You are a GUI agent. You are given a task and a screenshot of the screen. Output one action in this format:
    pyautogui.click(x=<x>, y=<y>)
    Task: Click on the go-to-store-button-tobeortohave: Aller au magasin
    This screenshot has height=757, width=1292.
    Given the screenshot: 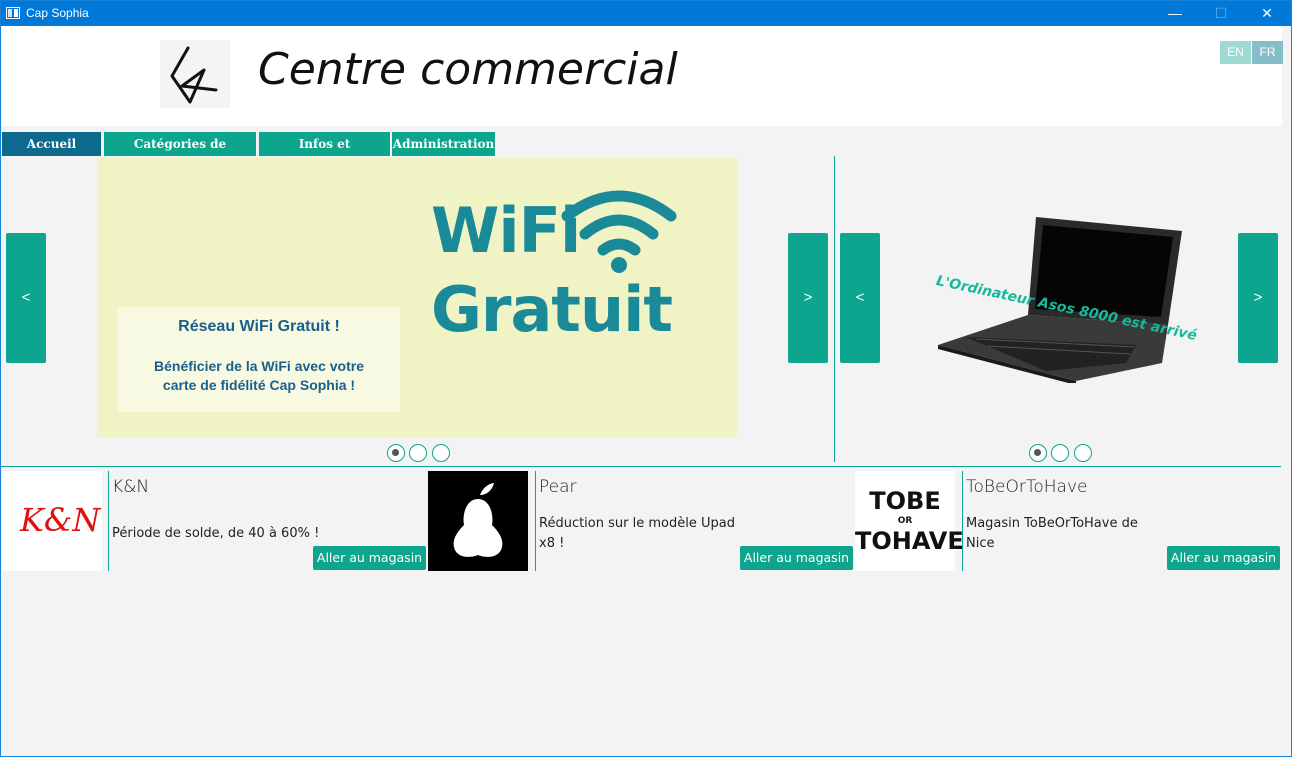 What is the action you would take?
    pyautogui.click(x=1223, y=558)
    